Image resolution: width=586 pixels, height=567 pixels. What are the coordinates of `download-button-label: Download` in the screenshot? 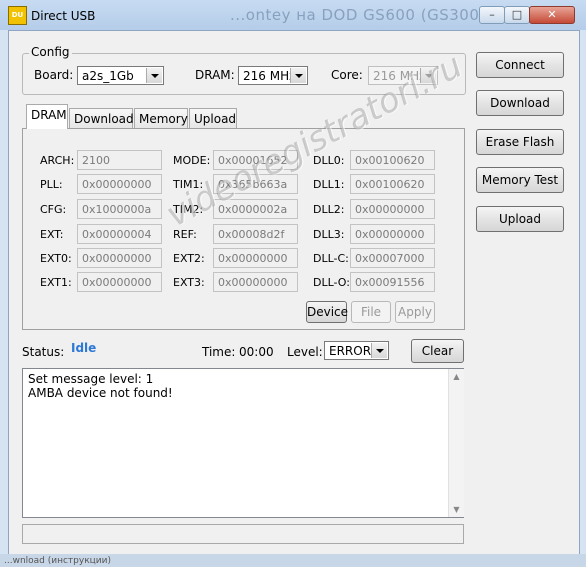 It's located at (520, 103).